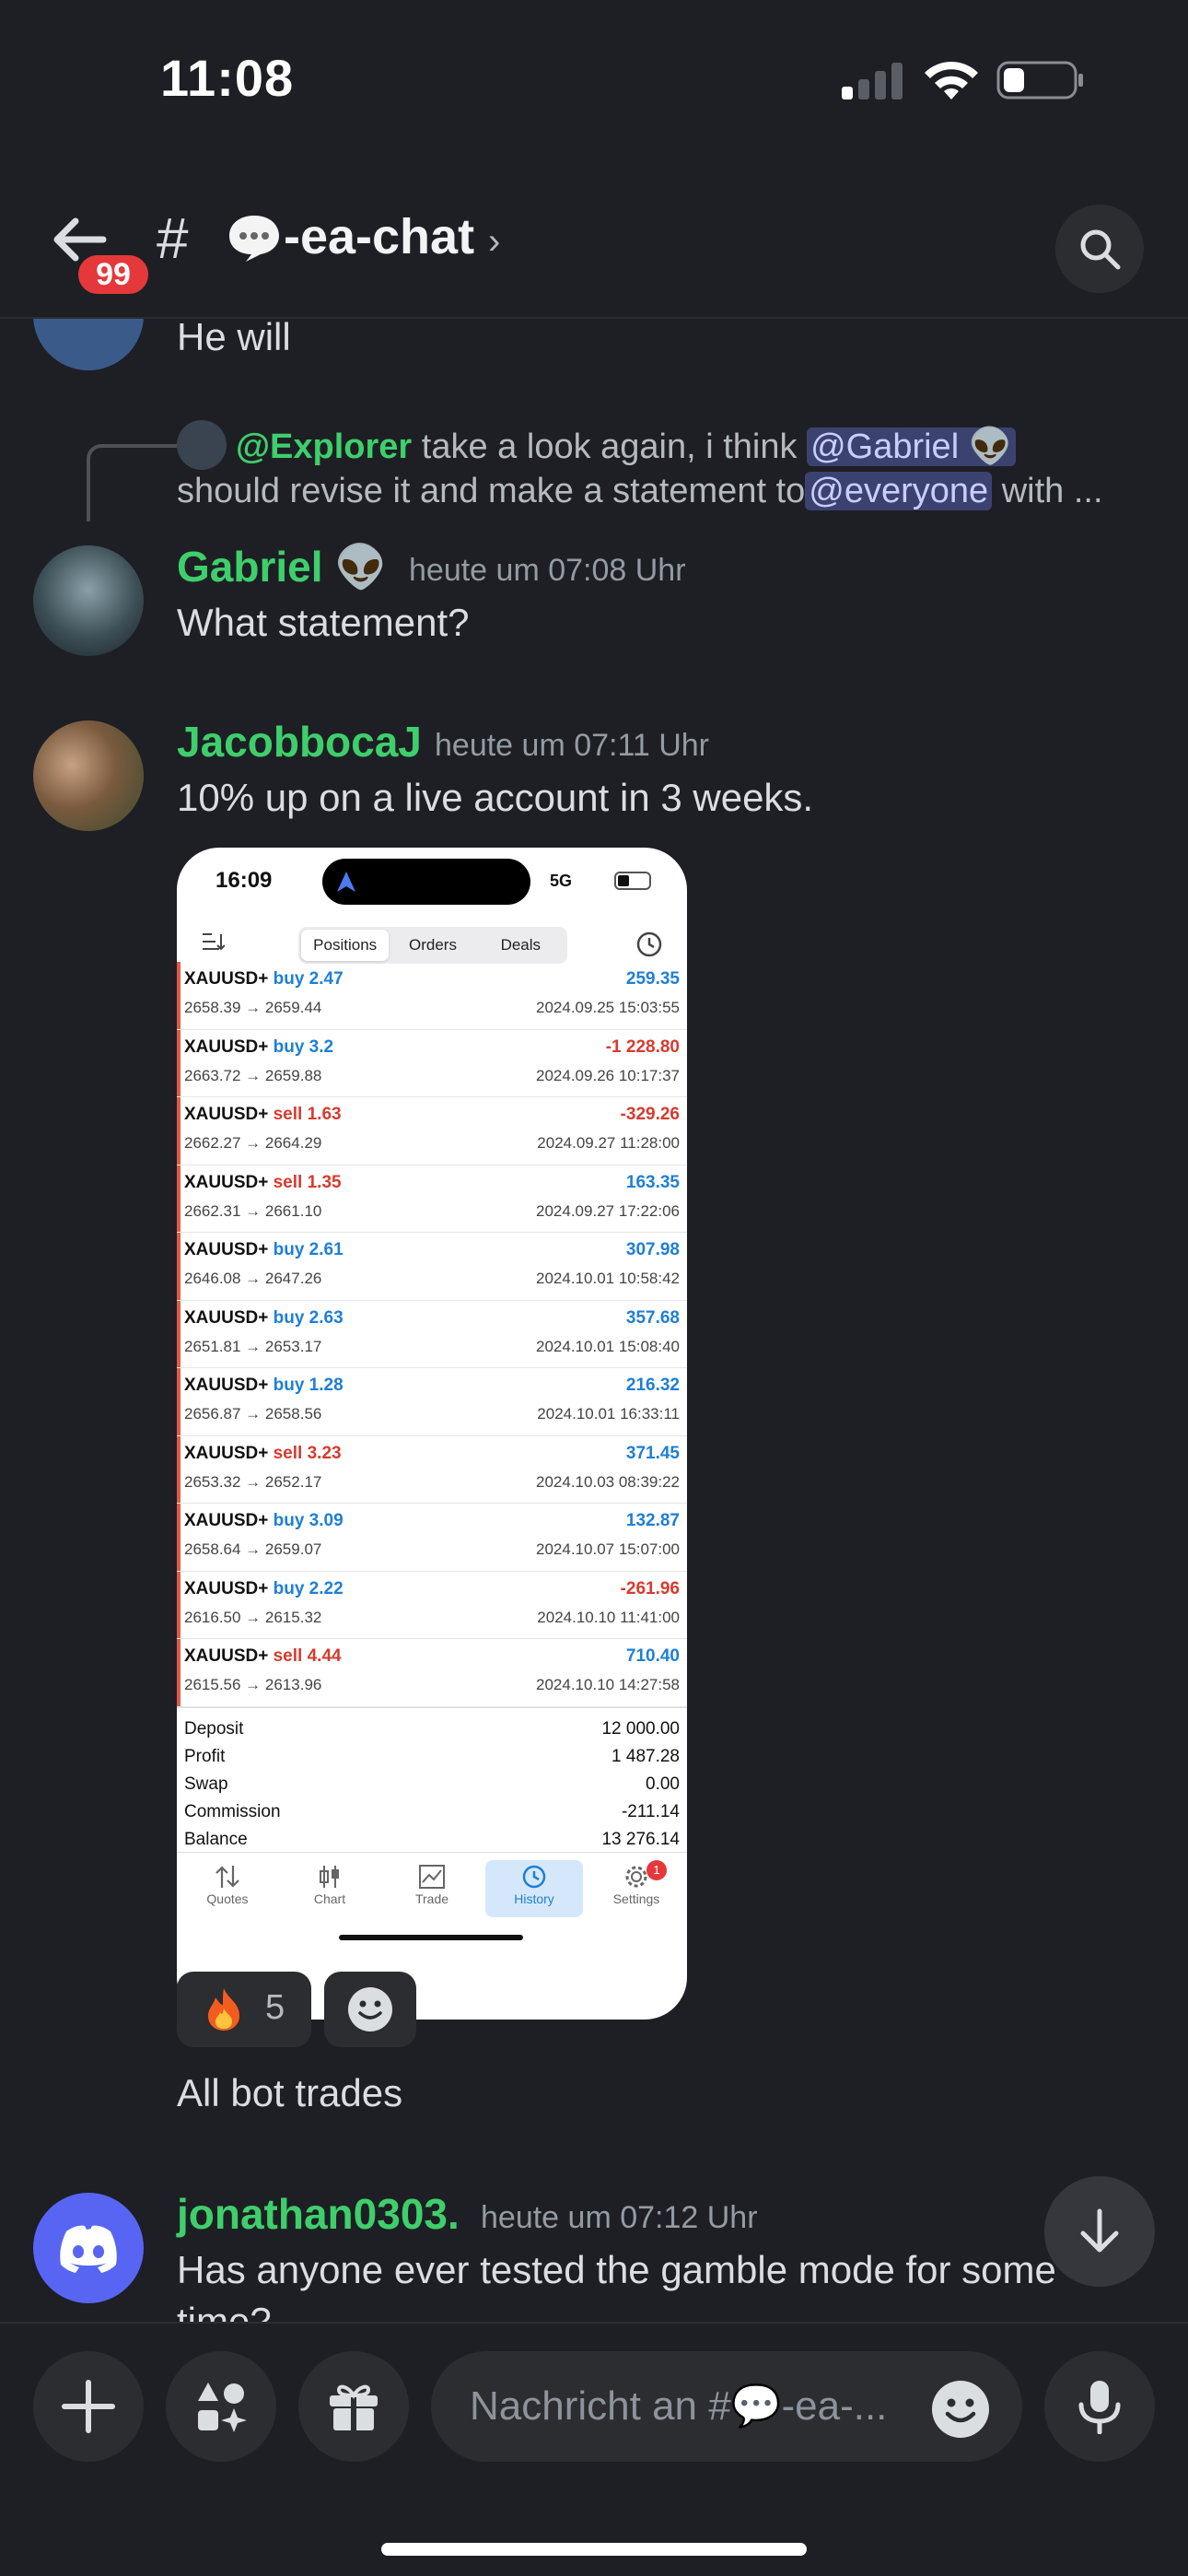 The height and width of the screenshot is (2576, 1188). What do you see at coordinates (608, 1684) in the screenshot?
I see `trade-date: 2024.10.10 14:27:58` at bounding box center [608, 1684].